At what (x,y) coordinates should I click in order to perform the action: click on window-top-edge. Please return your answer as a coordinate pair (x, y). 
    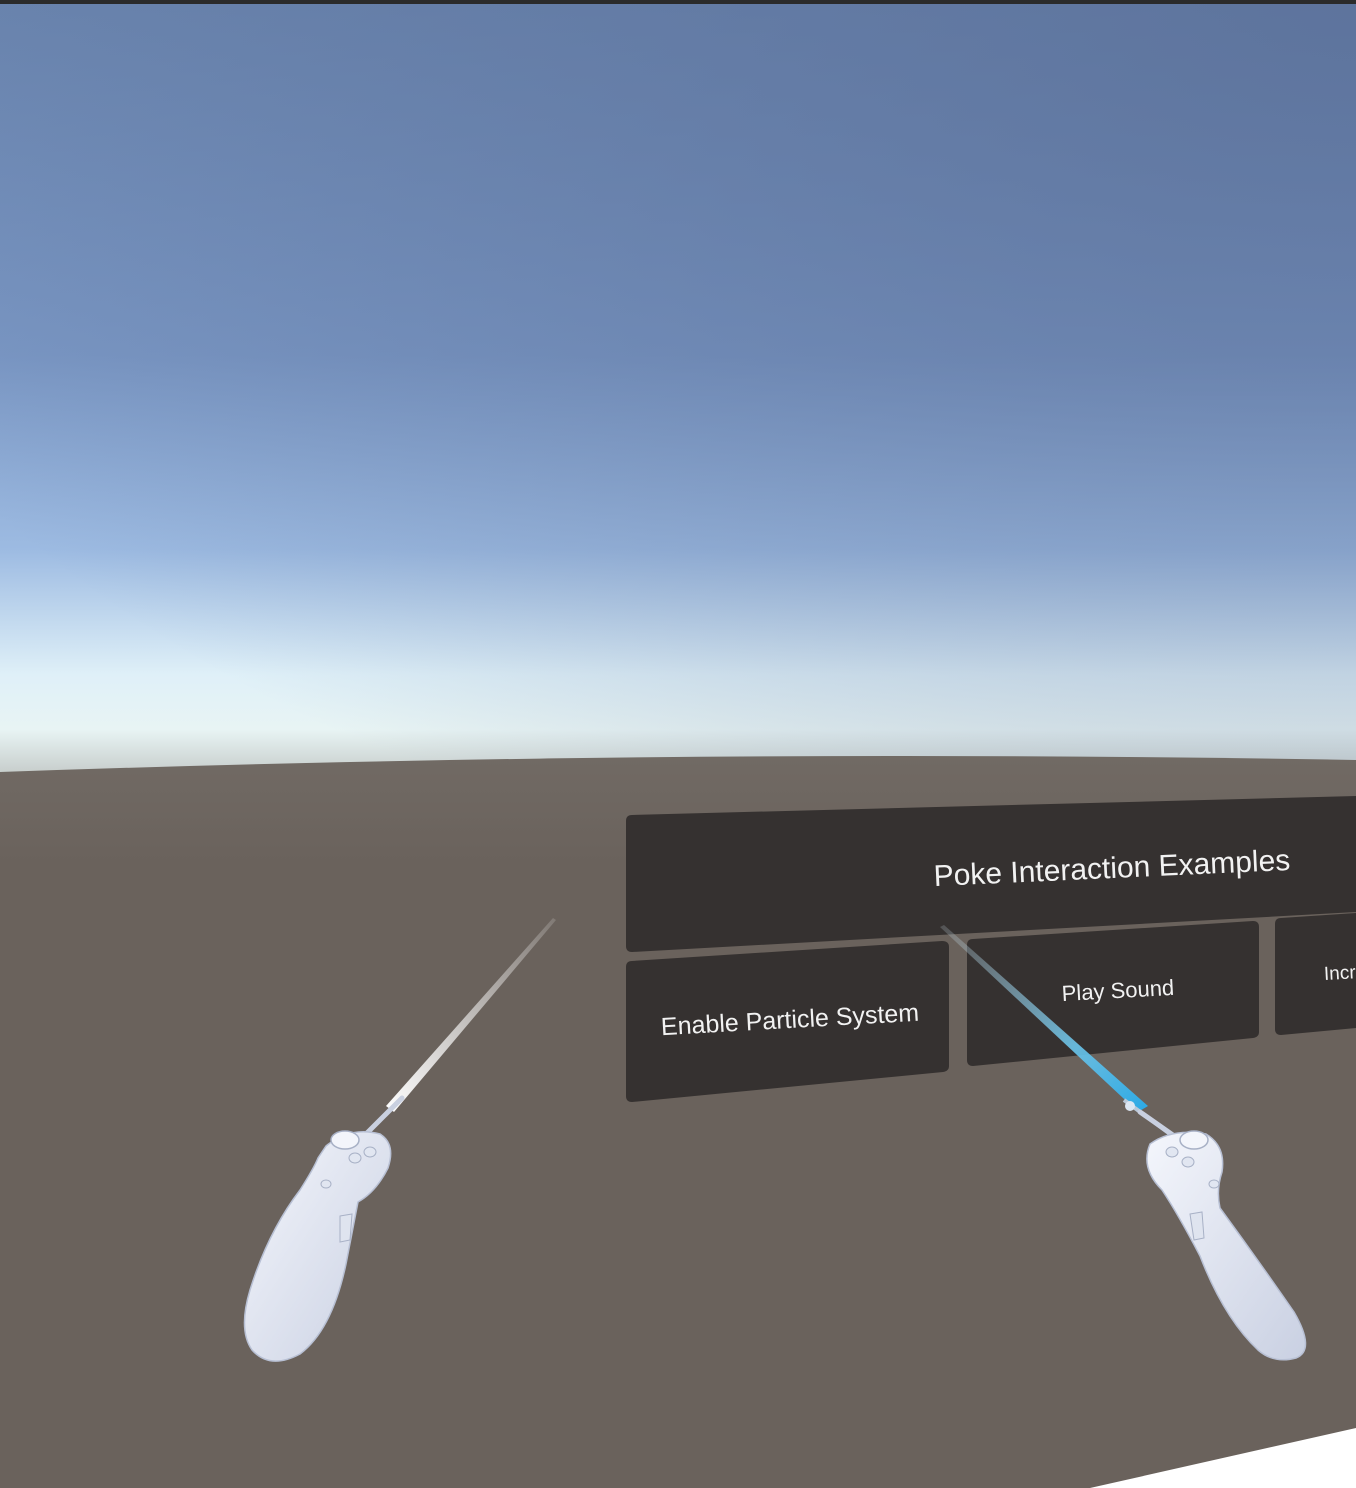
    Looking at the image, I should click on (678, 2).